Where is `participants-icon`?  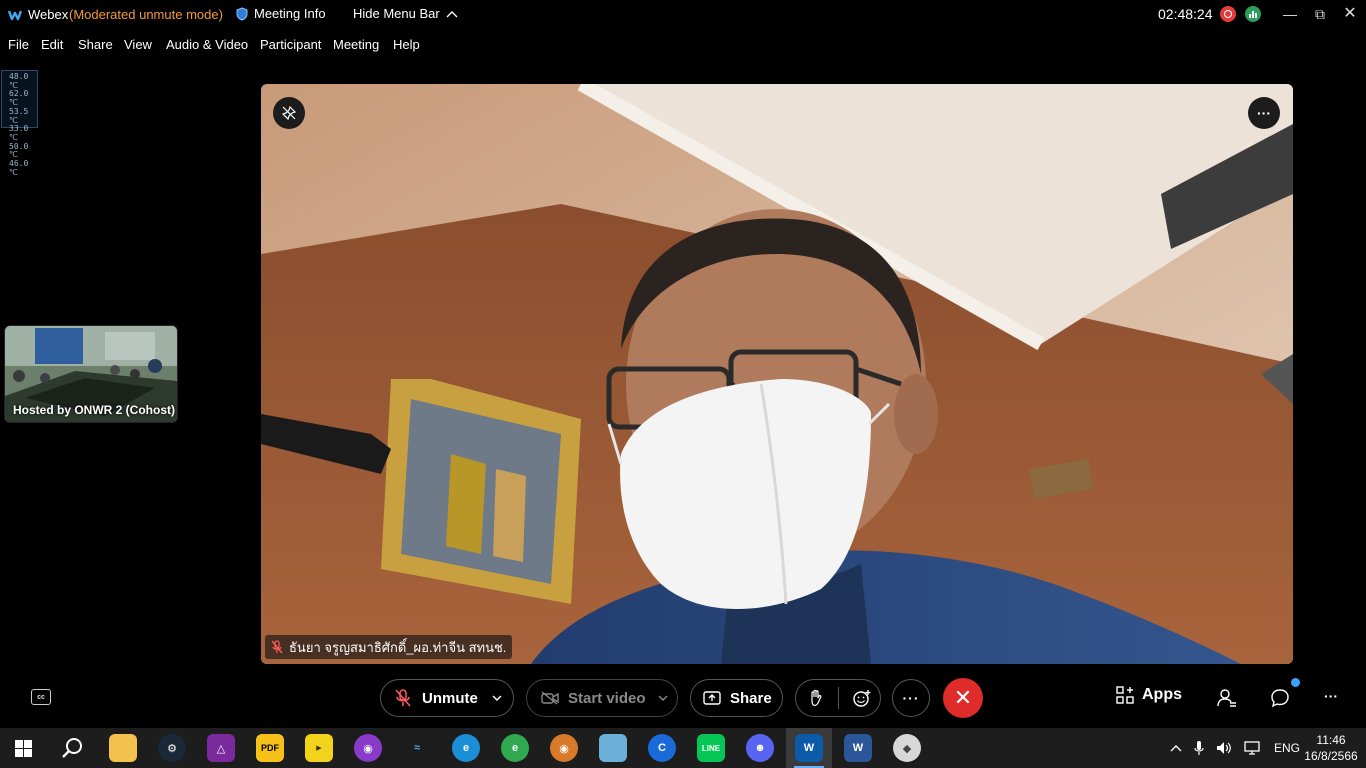
participants-icon is located at coordinates (1226, 698).